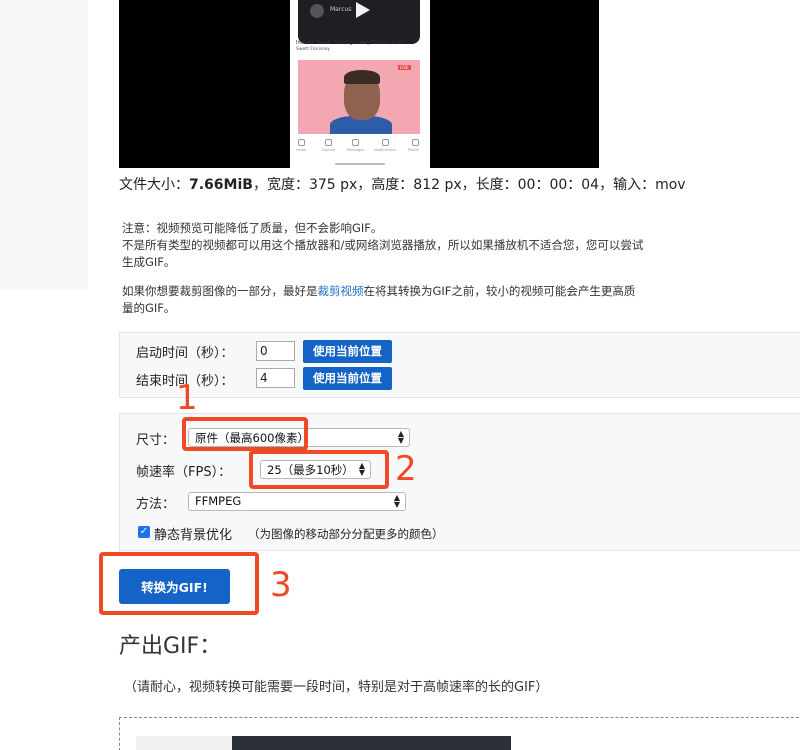 This screenshot has width=800, height=750. I want to click on home-tab-icon, so click(301, 142).